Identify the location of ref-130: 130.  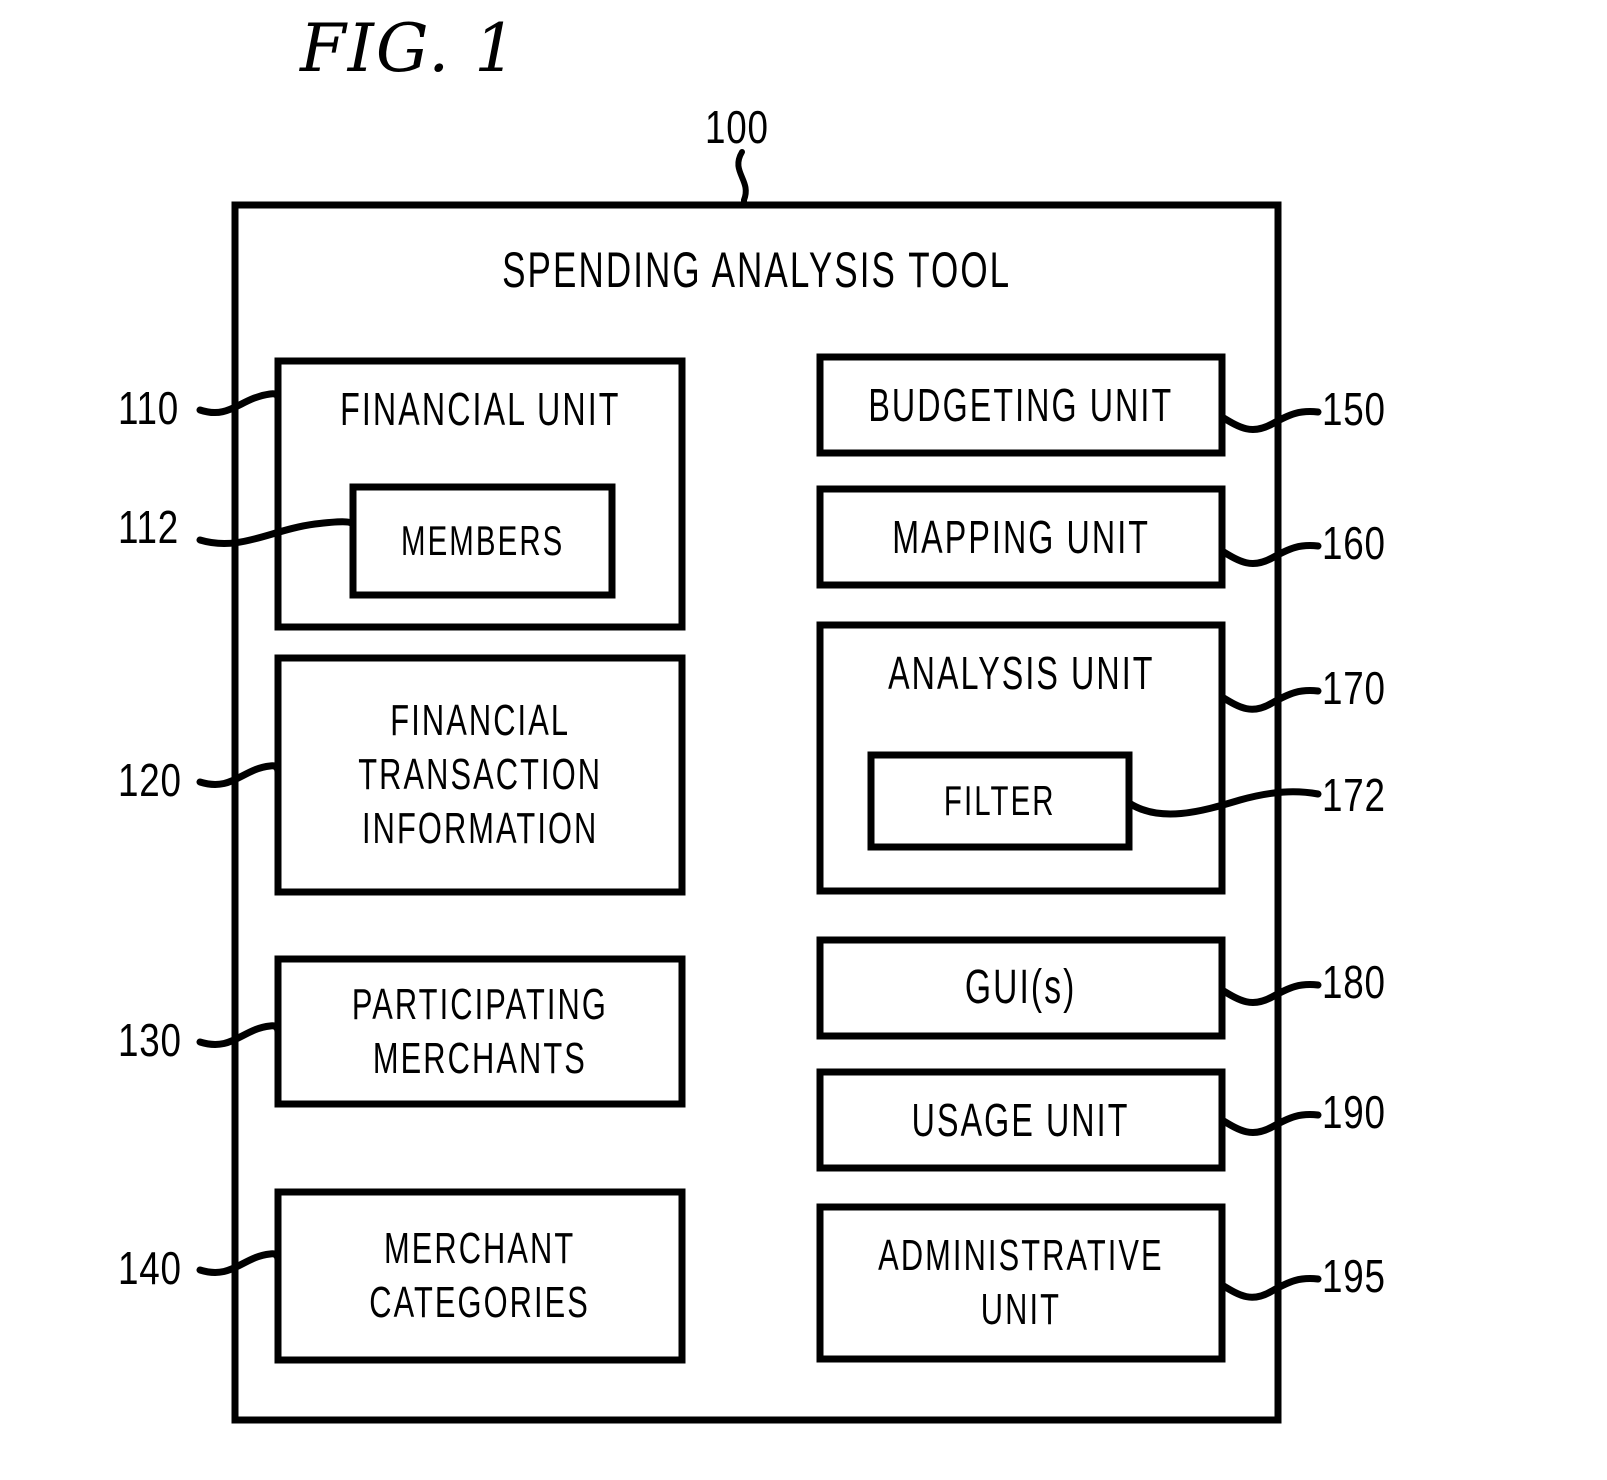
(150, 1040).